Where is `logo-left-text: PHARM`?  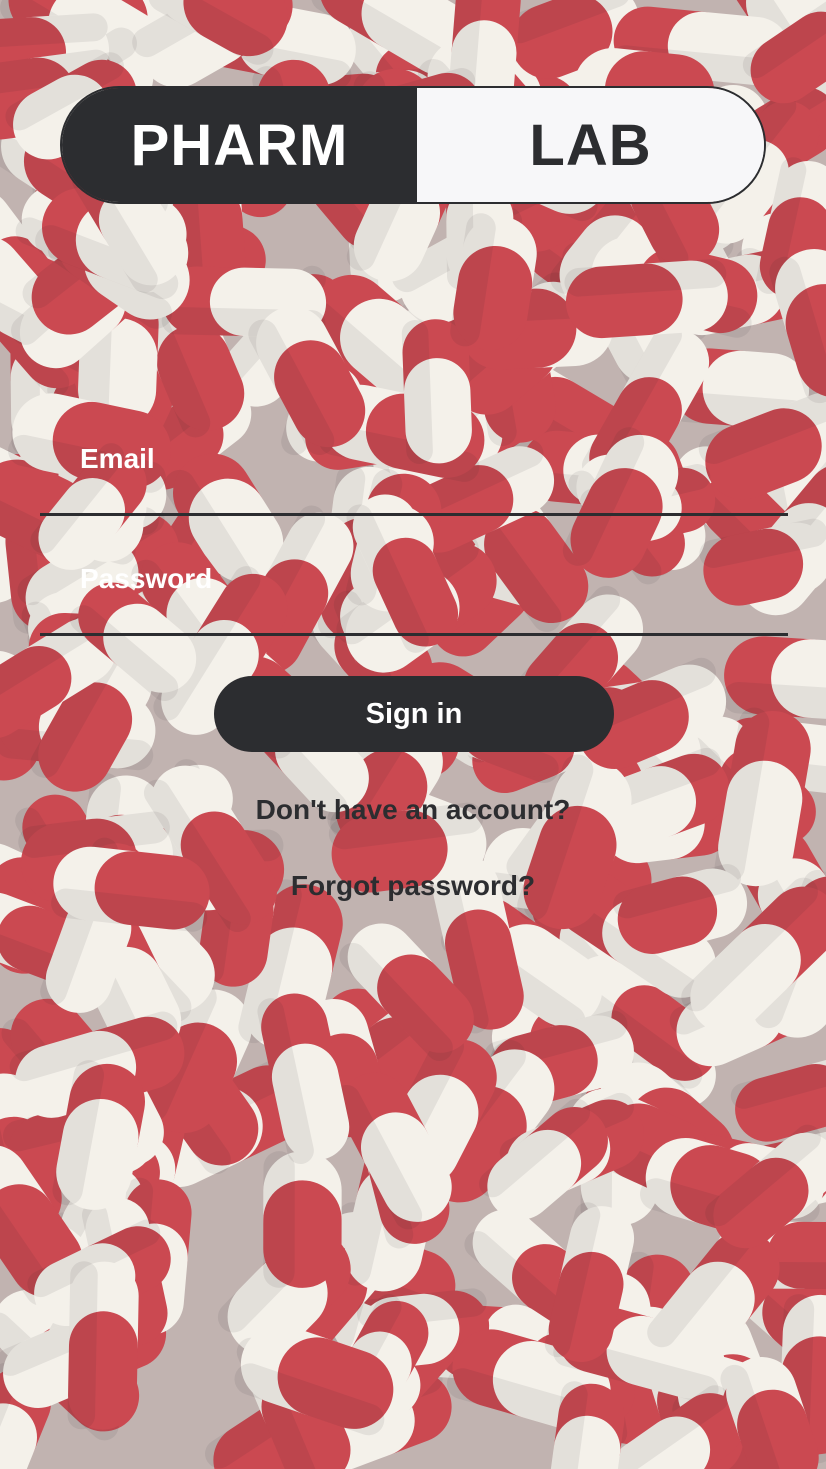 logo-left-text: PHARM is located at coordinates (239, 145).